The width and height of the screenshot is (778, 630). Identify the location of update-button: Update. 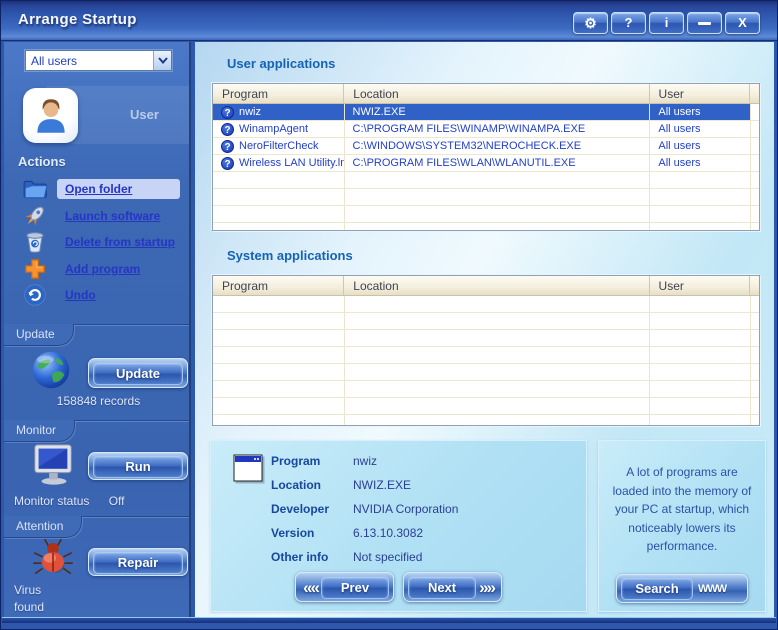
(138, 373).